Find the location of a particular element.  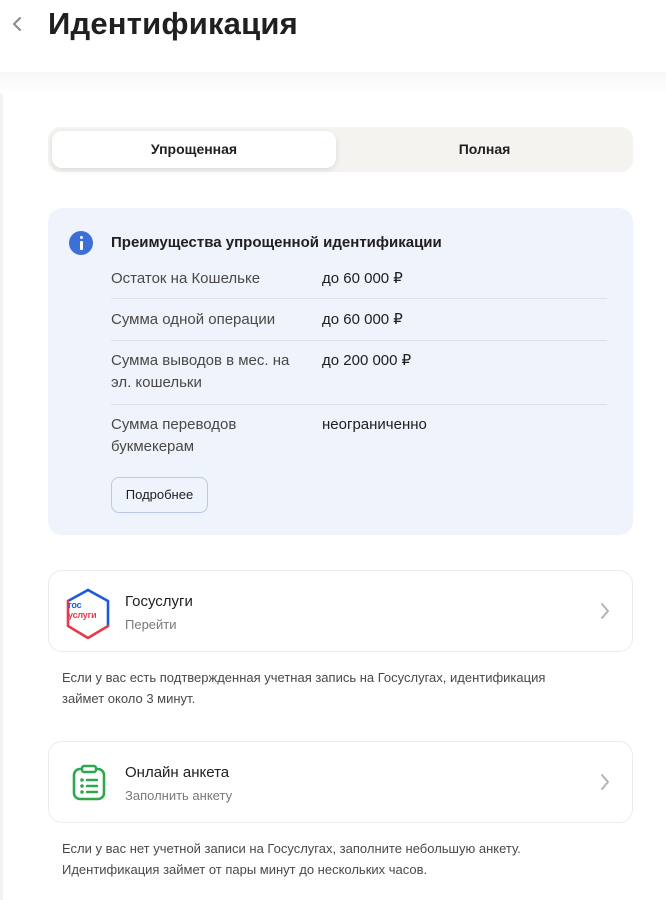

left-edge is located at coordinates (1, 497).